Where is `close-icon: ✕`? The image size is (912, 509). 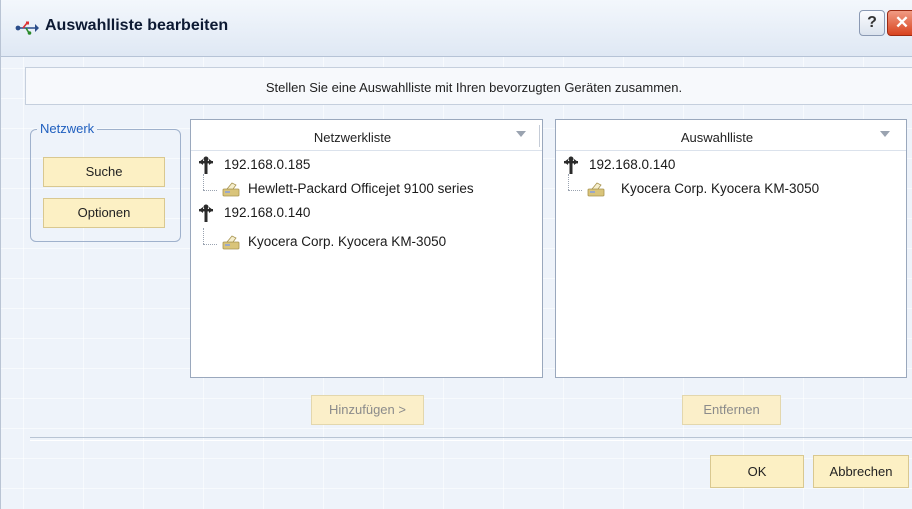 close-icon: ✕ is located at coordinates (902, 22).